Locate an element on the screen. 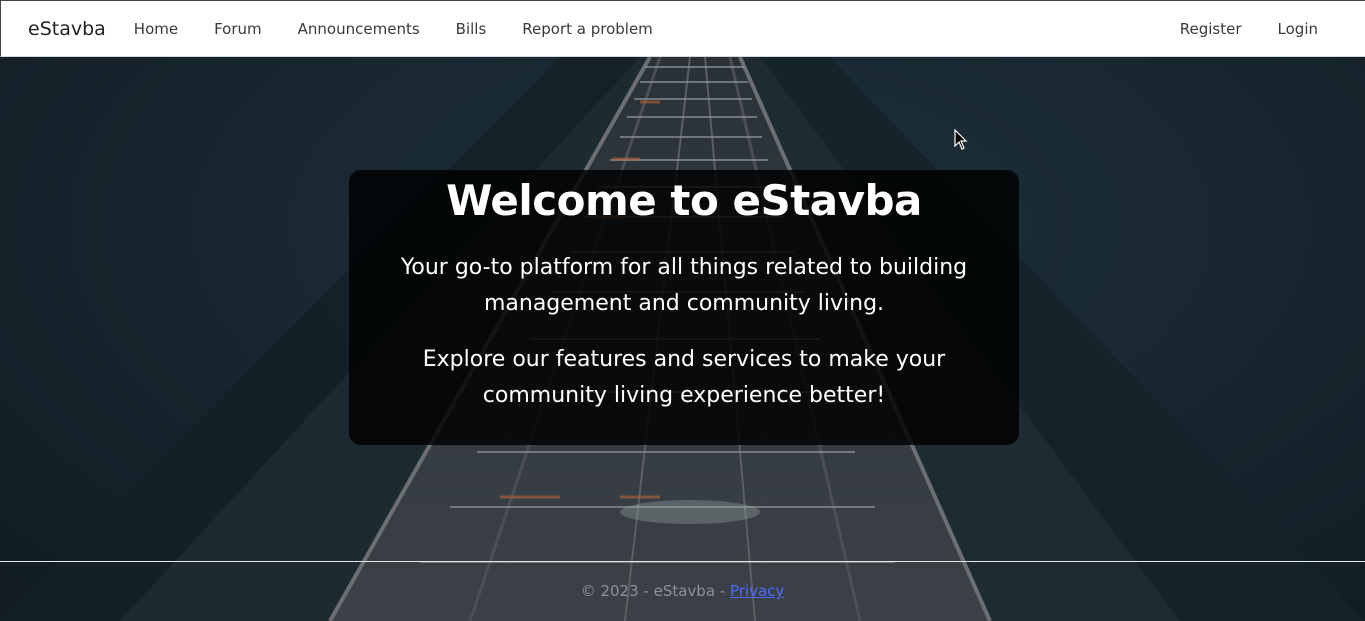  nav-auth-links: Register Login is located at coordinates (1267, 29).